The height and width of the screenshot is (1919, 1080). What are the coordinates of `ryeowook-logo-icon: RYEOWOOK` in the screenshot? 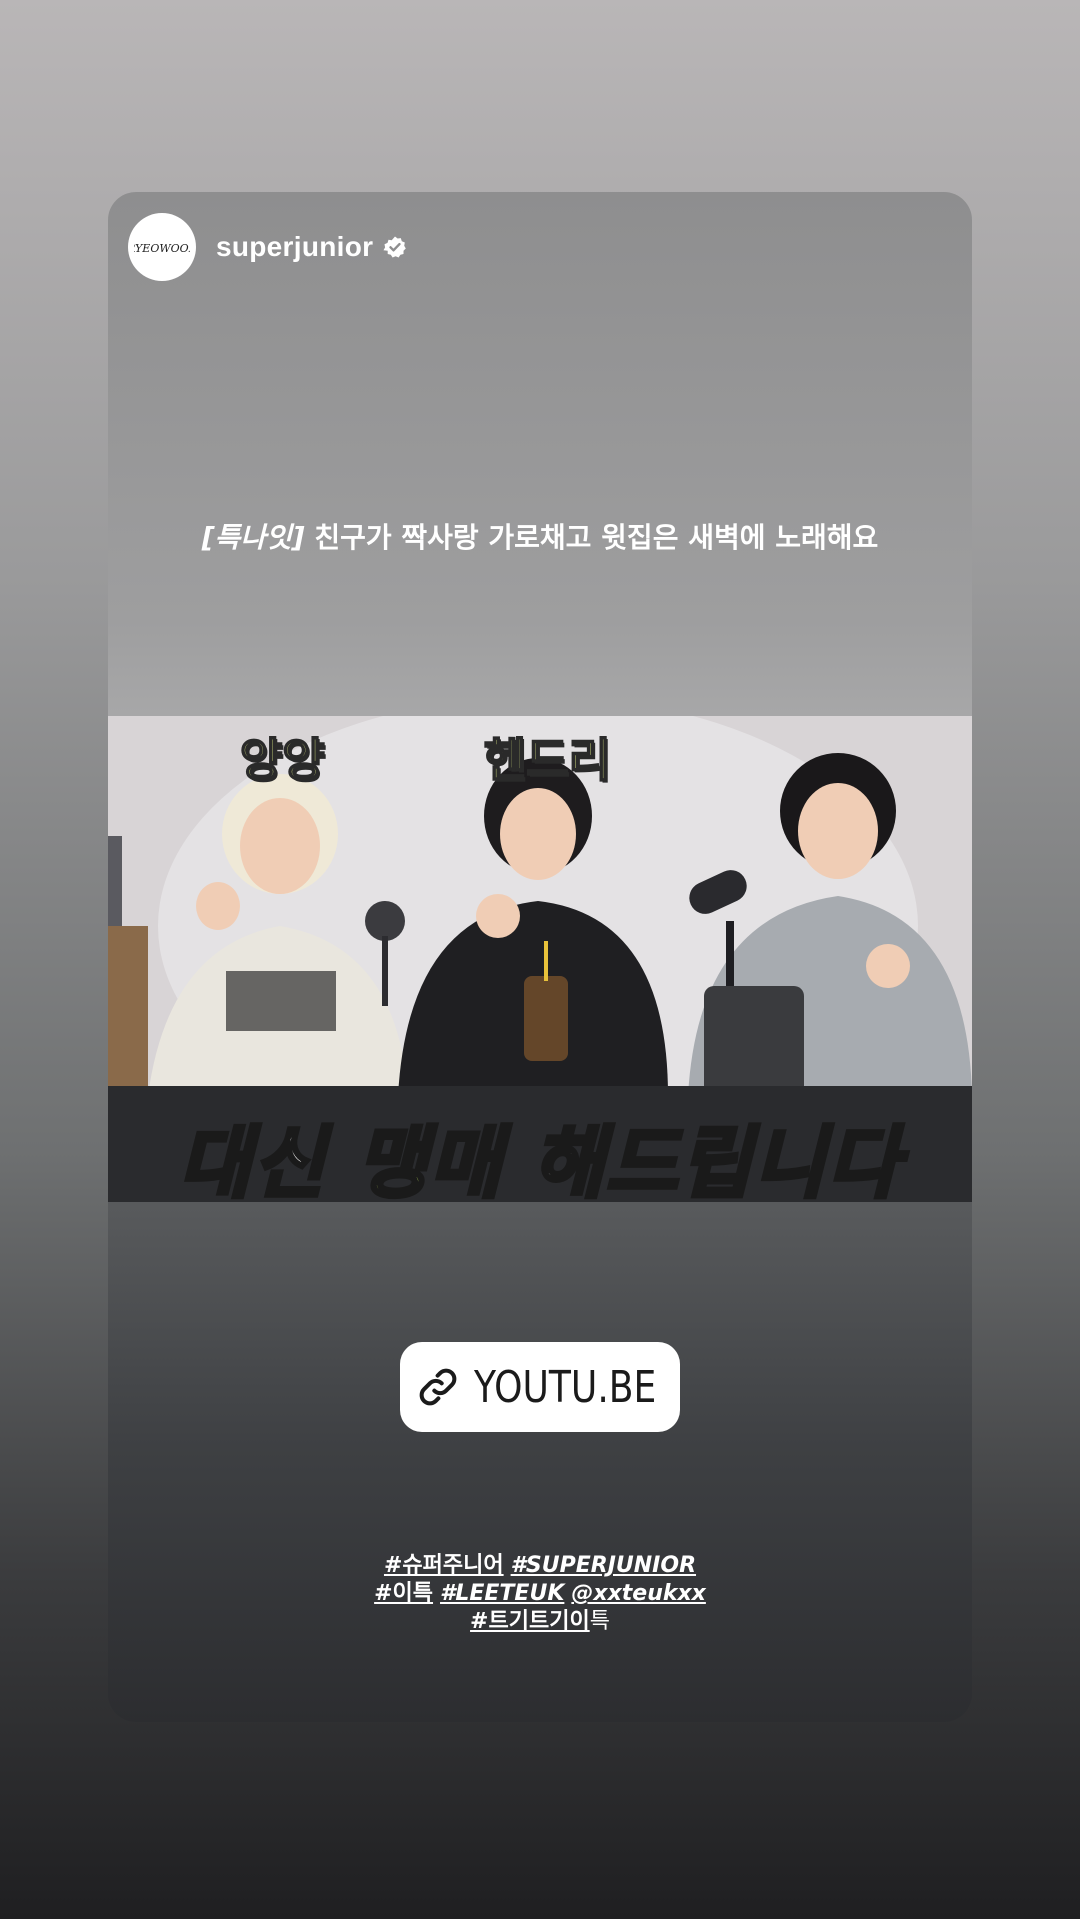 It's located at (162, 248).